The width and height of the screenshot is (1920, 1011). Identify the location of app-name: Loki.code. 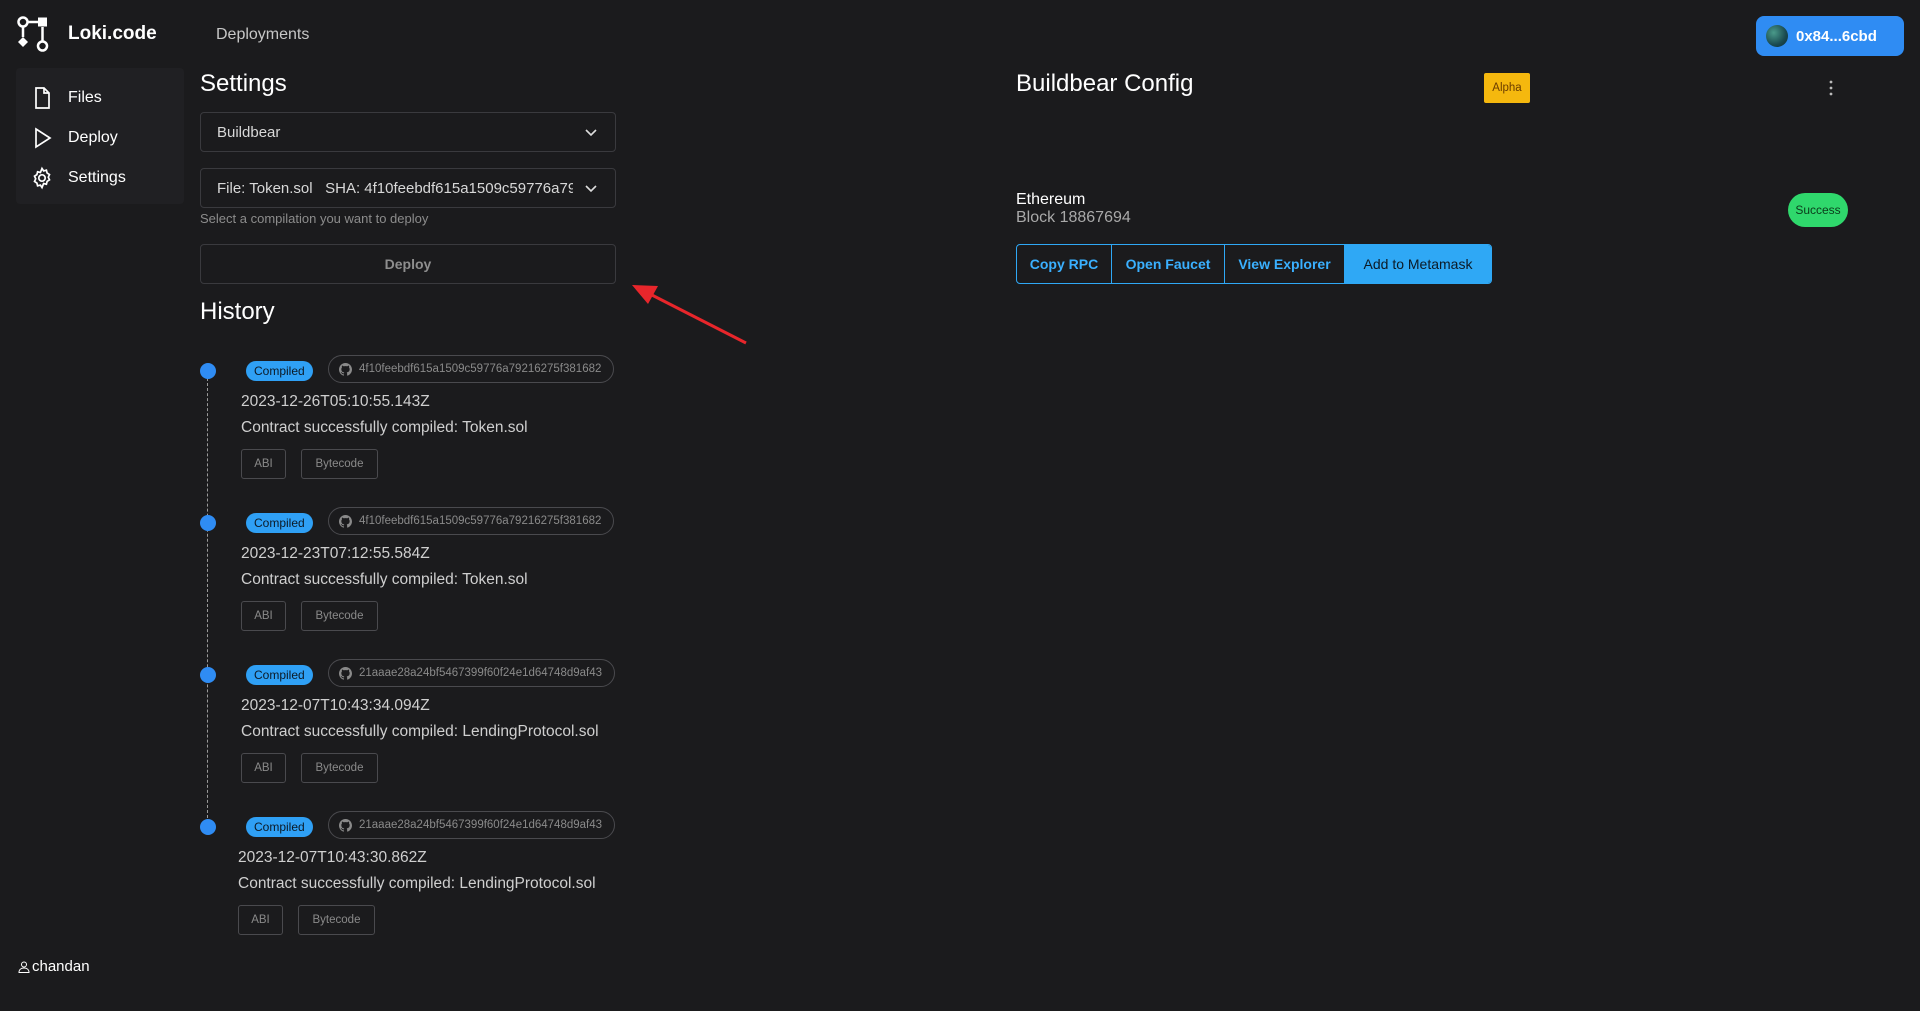
(112, 33).